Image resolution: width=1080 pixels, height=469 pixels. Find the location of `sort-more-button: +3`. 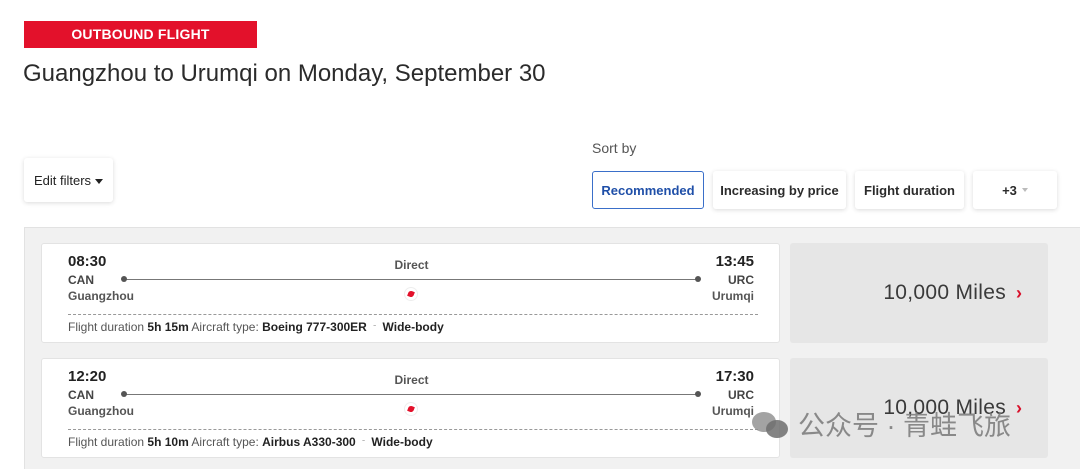

sort-more-button: +3 is located at coordinates (1015, 190).